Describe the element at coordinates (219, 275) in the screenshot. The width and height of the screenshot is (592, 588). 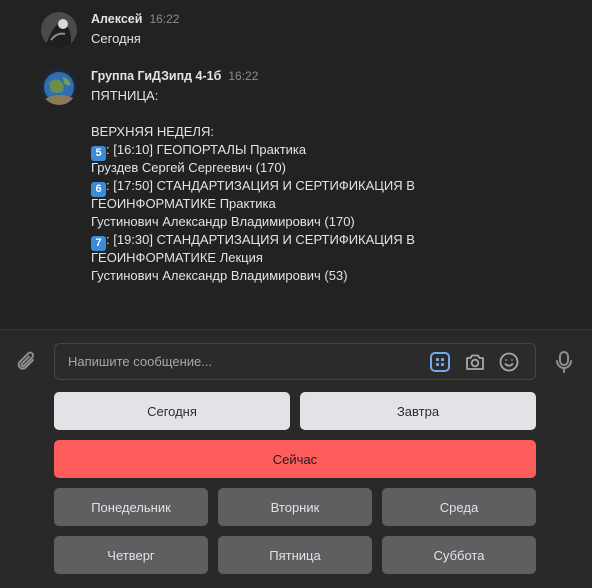
I see `message-line: Густинович Александр Владимирович (53)` at that location.